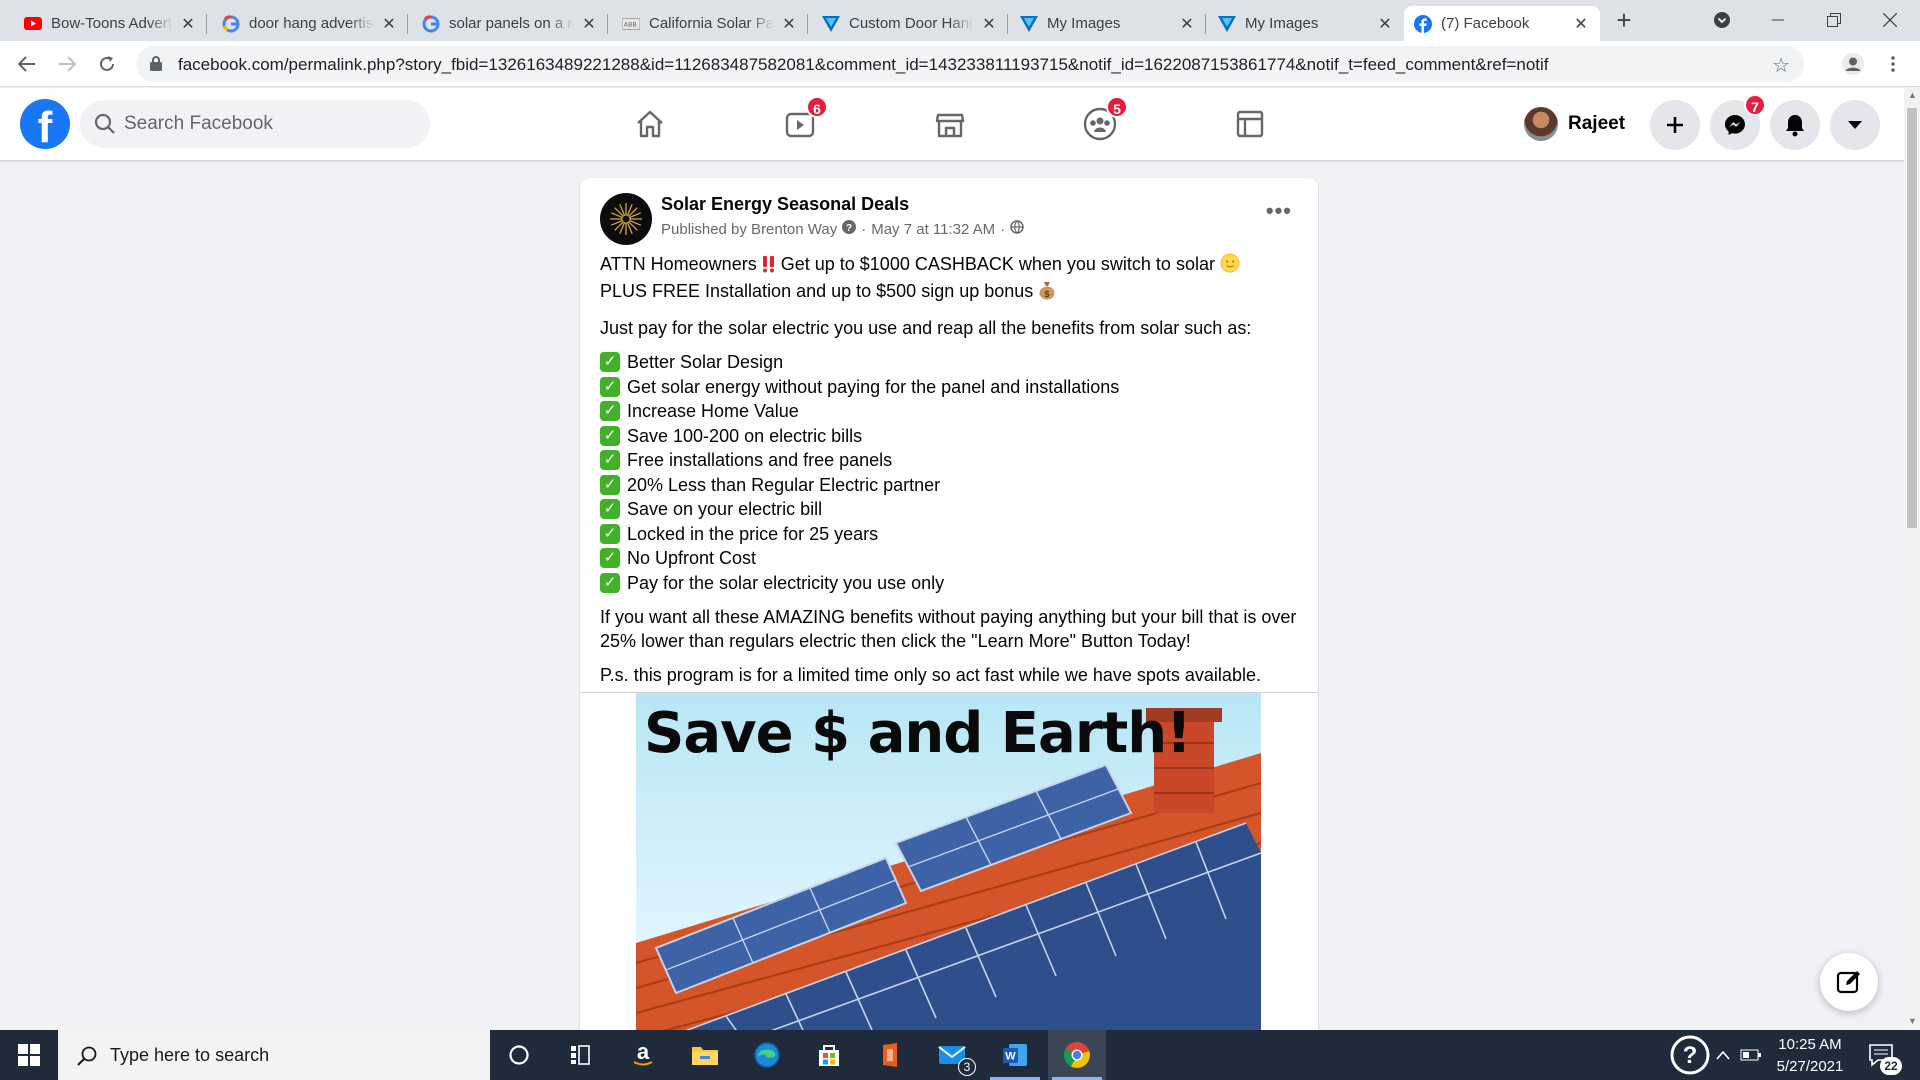 The height and width of the screenshot is (1080, 1920). What do you see at coordinates (950, 509) in the screenshot?
I see `list-item: ✓ Save on your electric bill` at bounding box center [950, 509].